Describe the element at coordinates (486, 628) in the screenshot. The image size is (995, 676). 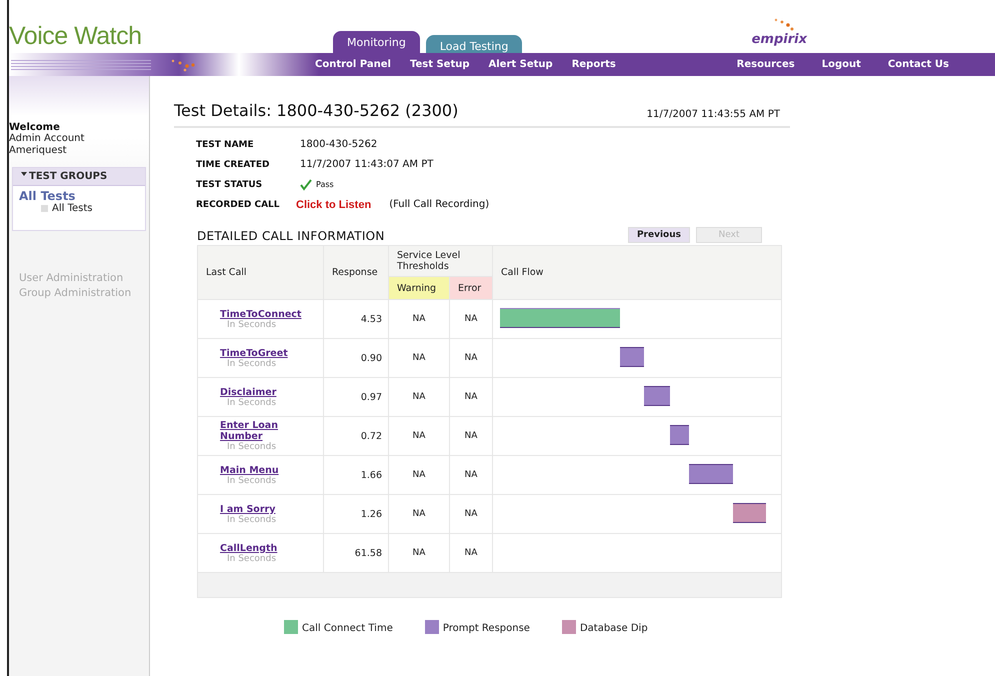
I see `legend-label: Prompt Response` at that location.